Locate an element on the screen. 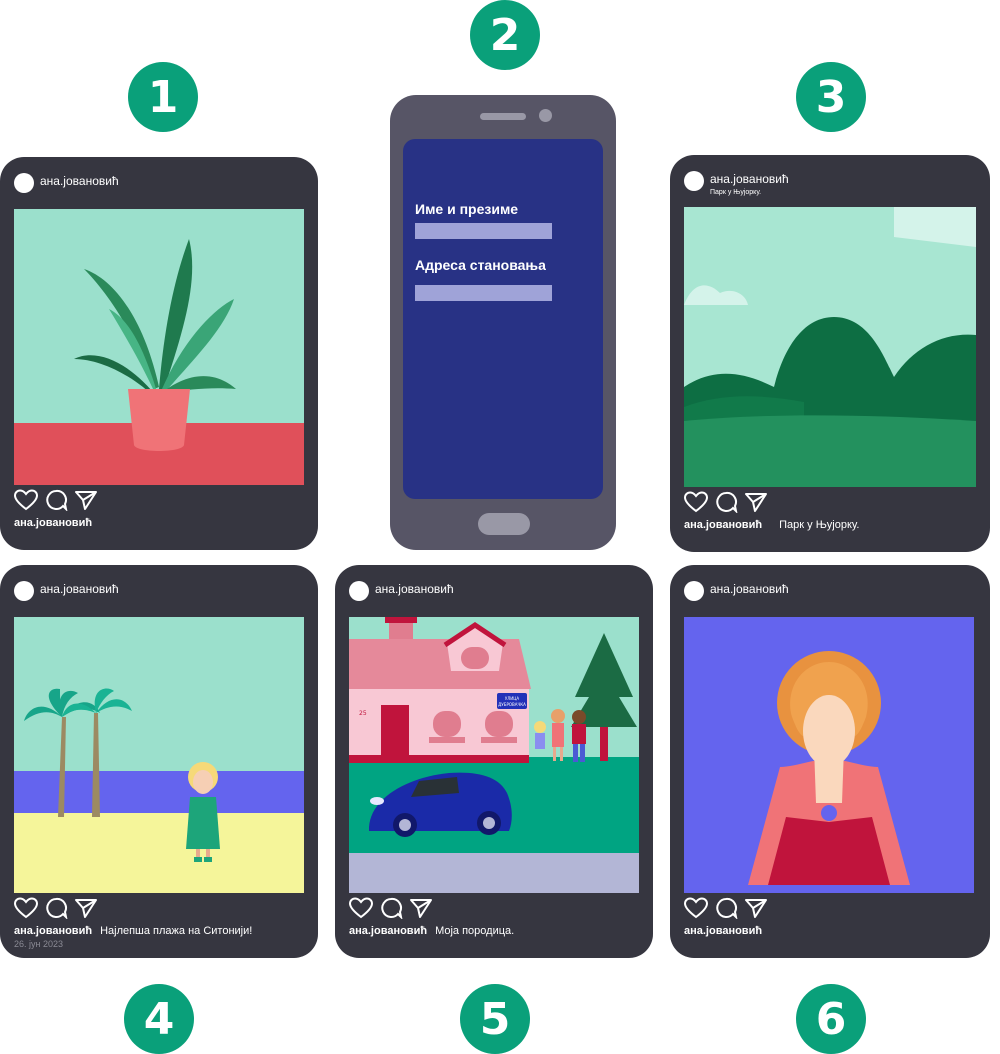 The width and height of the screenshot is (1000, 1054). post-image-plant is located at coordinates (159, 347).